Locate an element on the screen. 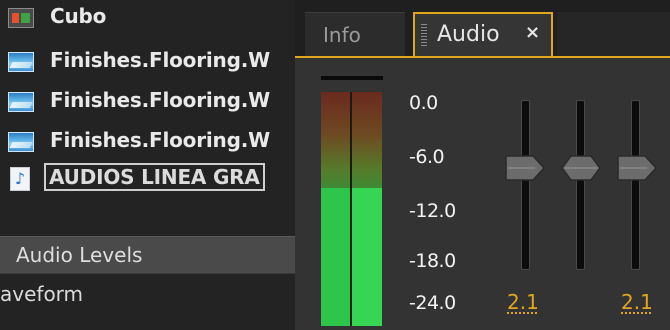 The height and width of the screenshot is (330, 670). project-item-flooring-3: Finishes.Flooring.W is located at coordinates (147, 141).